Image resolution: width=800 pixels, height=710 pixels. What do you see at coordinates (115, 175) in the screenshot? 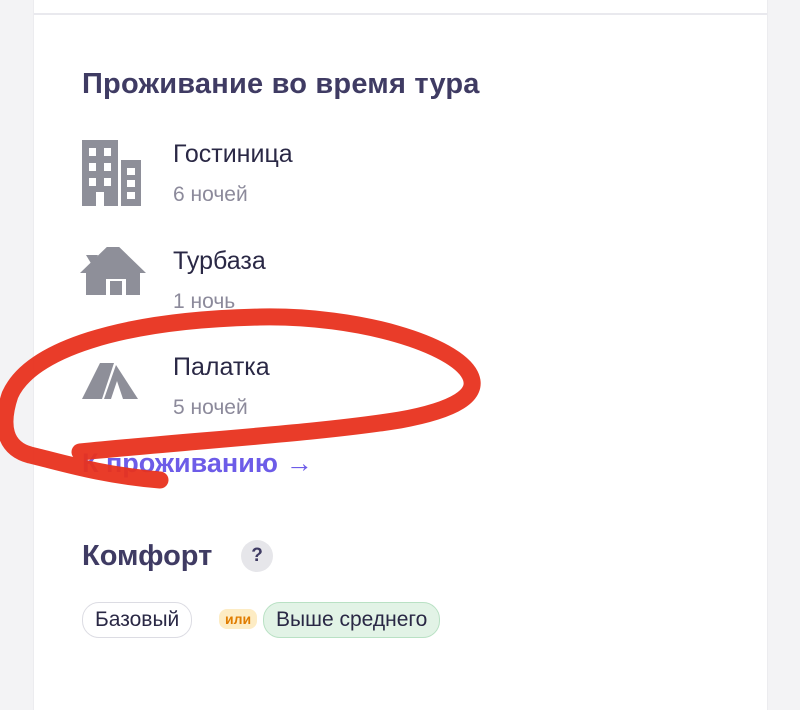
I see `hotel-icon` at bounding box center [115, 175].